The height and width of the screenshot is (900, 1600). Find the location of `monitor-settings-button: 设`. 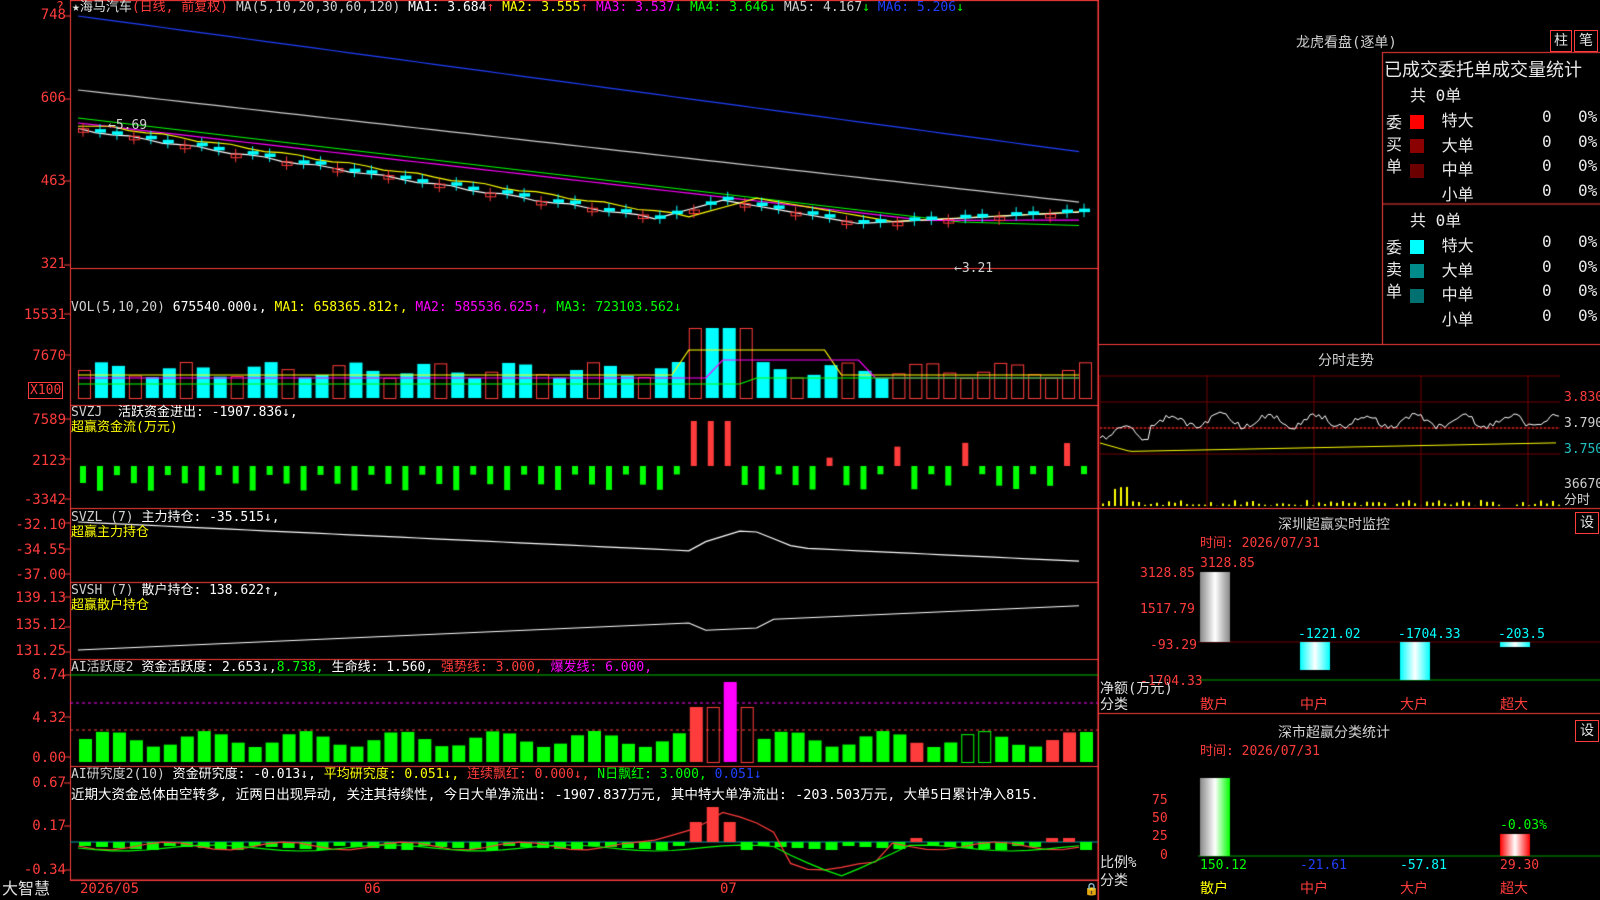

monitor-settings-button: 设 is located at coordinates (1587, 523).